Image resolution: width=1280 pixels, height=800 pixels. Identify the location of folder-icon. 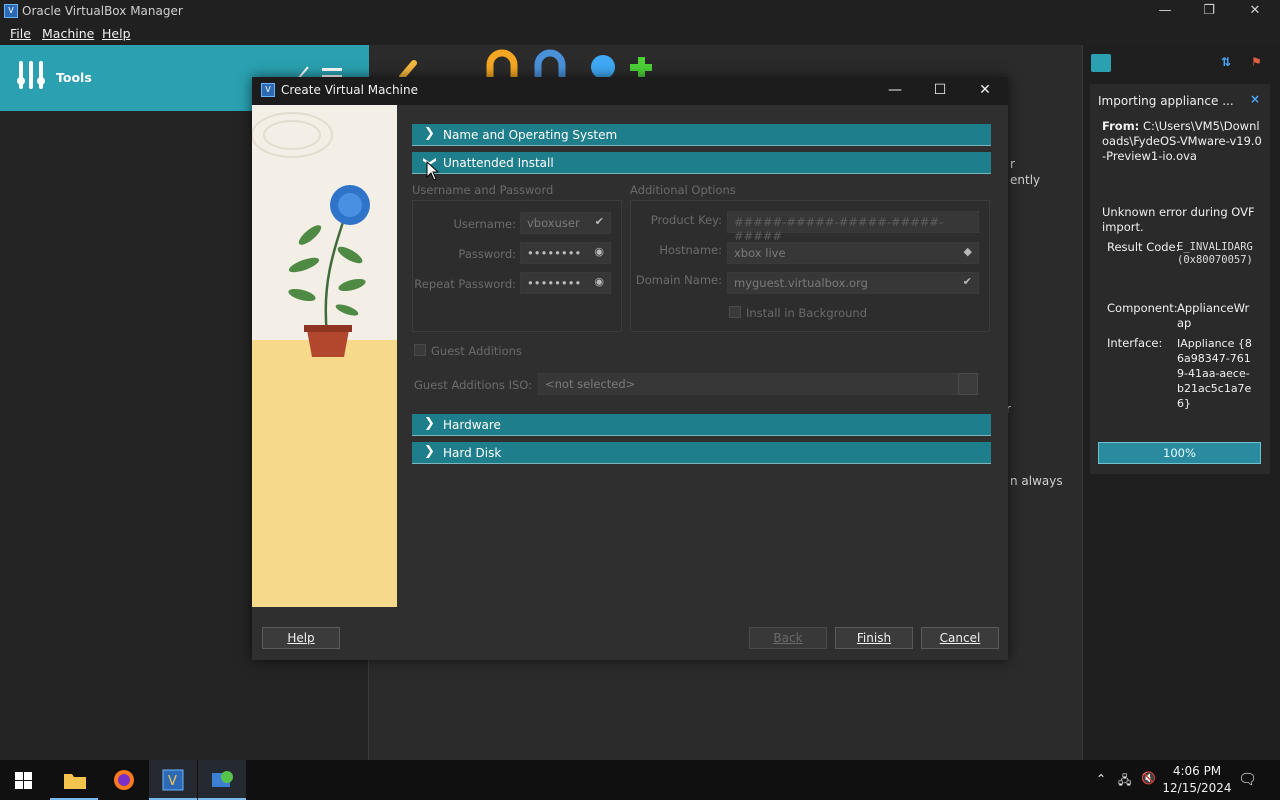
(75, 781).